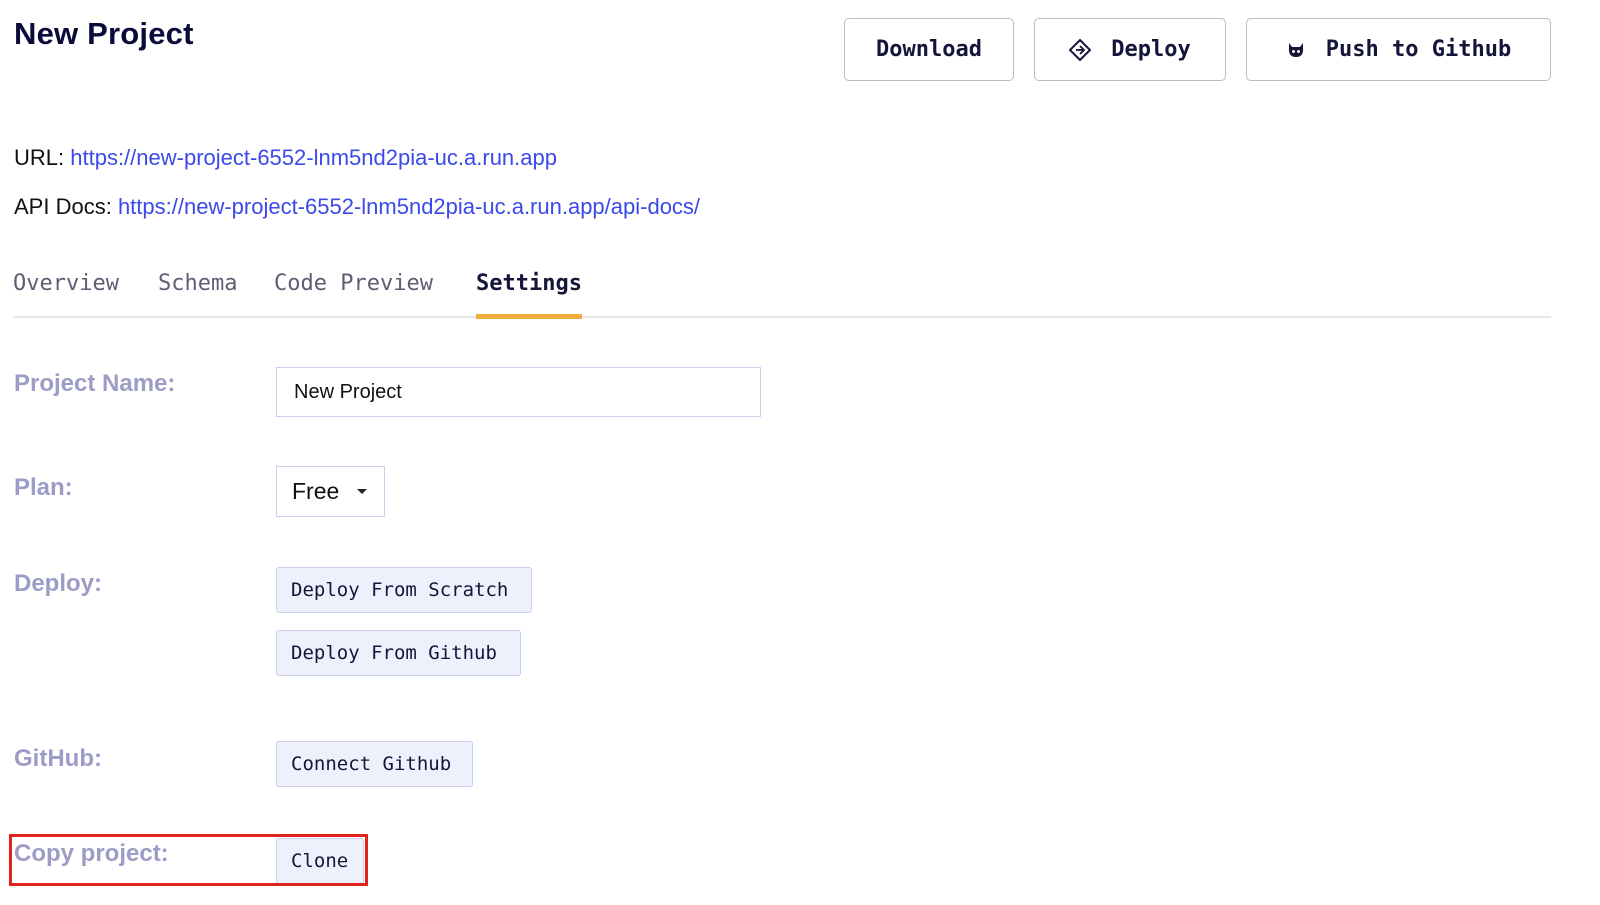 The width and height of the screenshot is (1600, 905). What do you see at coordinates (95, 383) in the screenshot?
I see `project-name-label: Project Name:` at bounding box center [95, 383].